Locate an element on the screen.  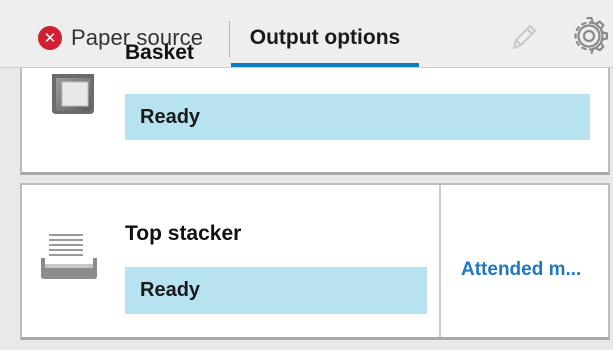
output-name: Top stacker is located at coordinates (183, 233).